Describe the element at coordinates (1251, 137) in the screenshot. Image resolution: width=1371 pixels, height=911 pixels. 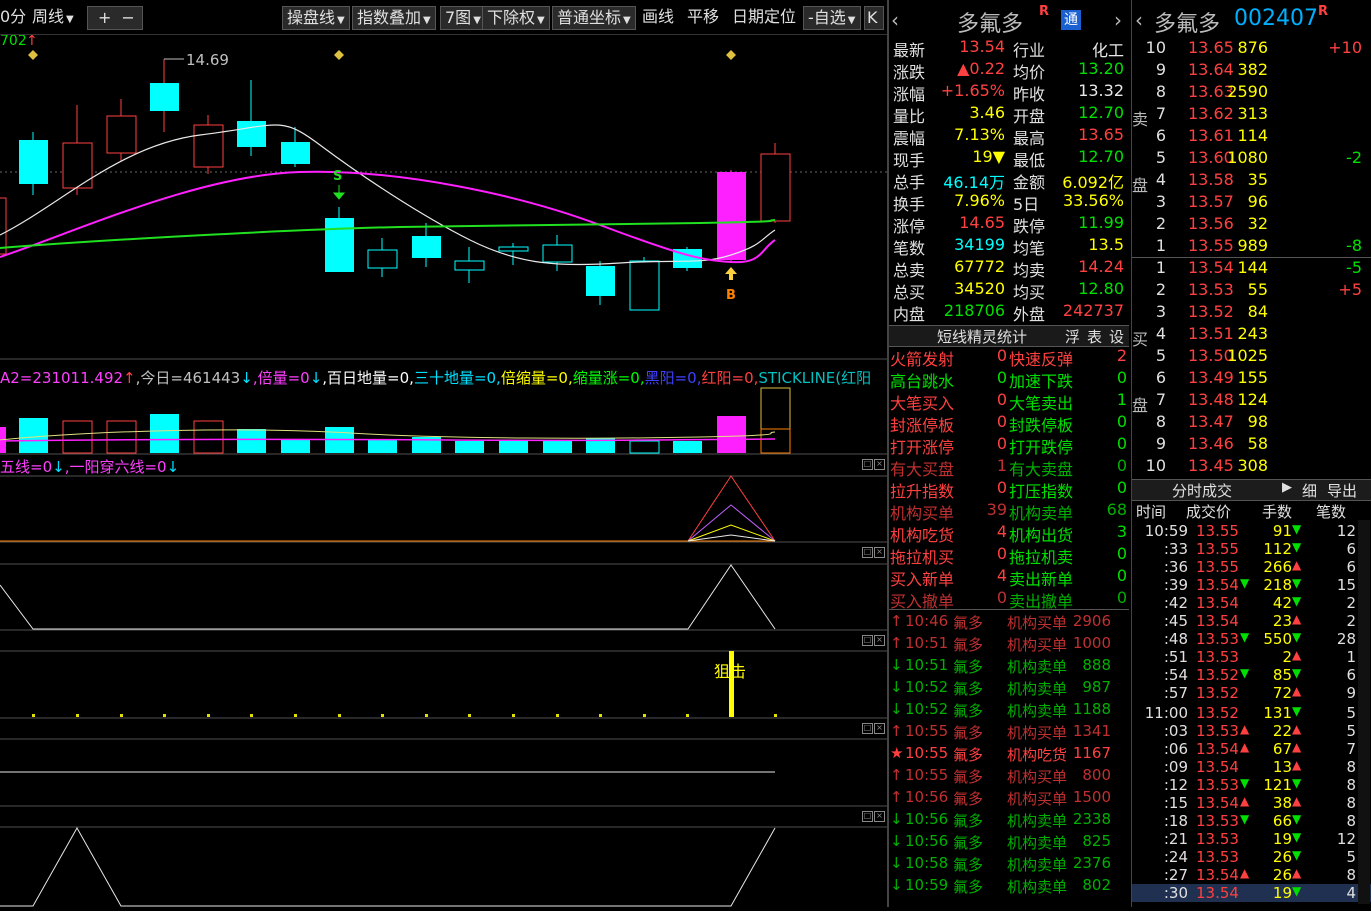
I see `ask-row: 6 13.61 114` at that location.